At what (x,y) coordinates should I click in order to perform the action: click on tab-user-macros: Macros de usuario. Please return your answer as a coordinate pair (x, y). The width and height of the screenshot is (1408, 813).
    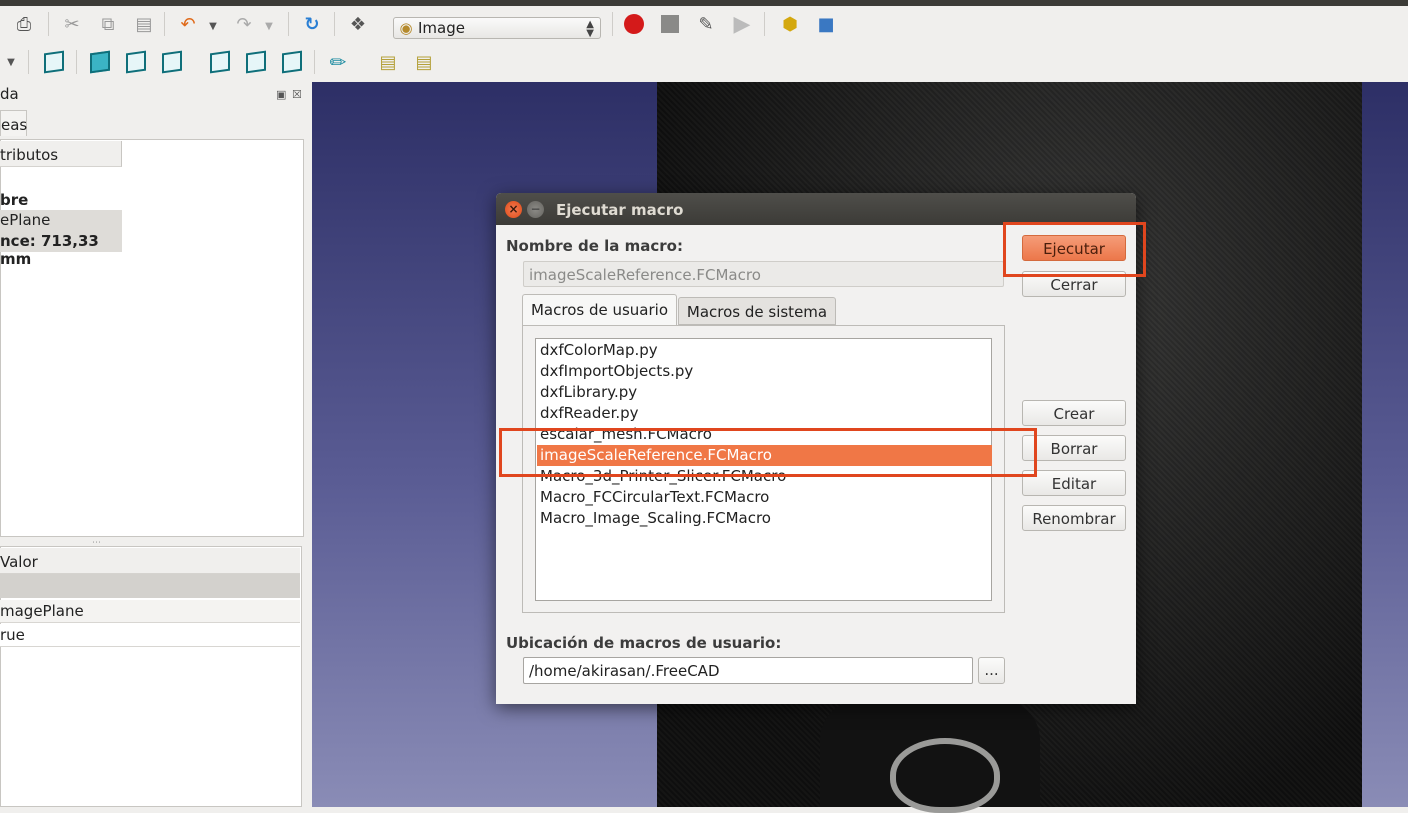
    Looking at the image, I should click on (599, 309).